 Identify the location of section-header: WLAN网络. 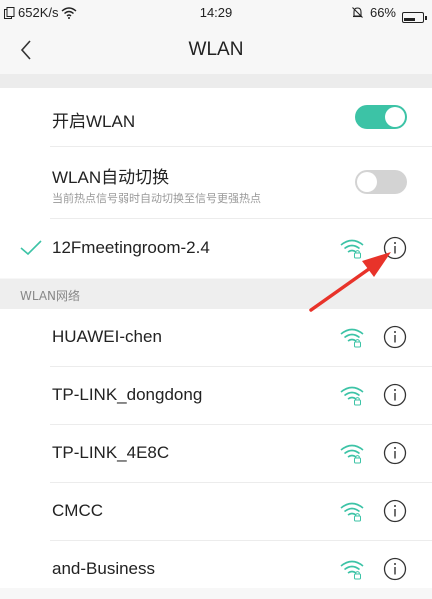
(216, 294).